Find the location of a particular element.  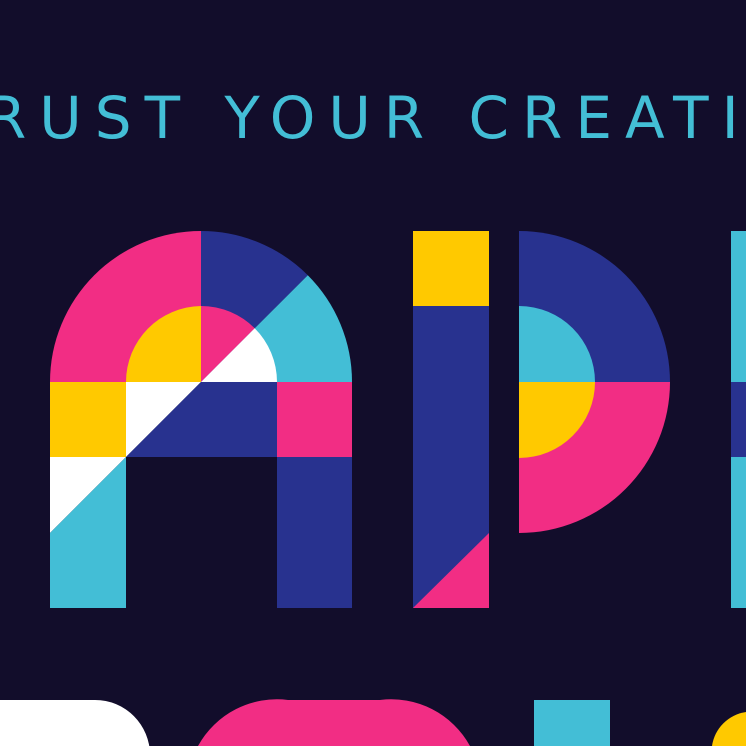

a-block-pink is located at coordinates (314, 419).